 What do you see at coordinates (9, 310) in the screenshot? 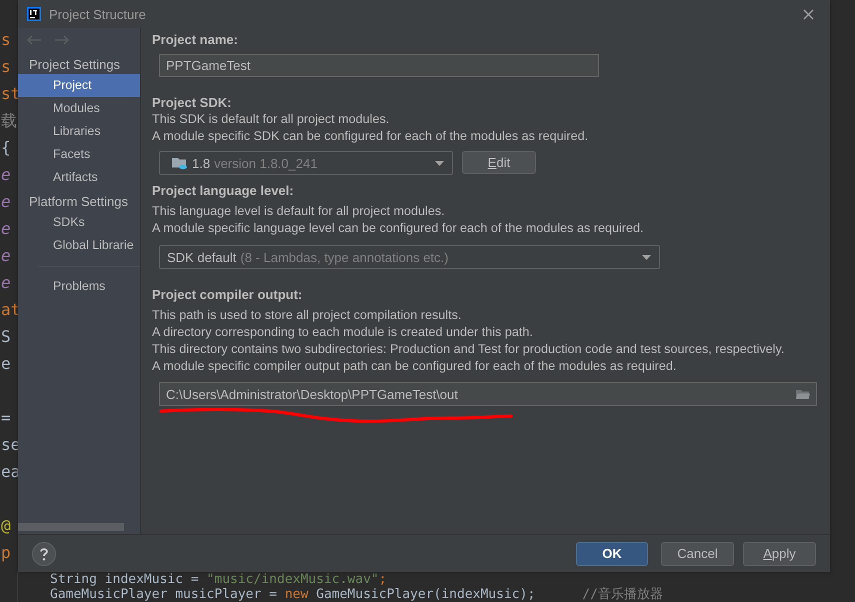
I see `code-fragment: at` at bounding box center [9, 310].